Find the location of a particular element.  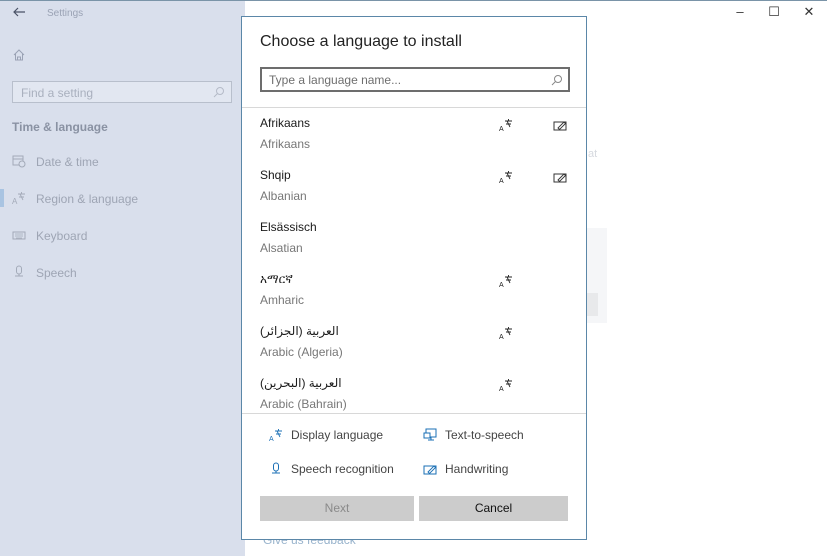

language-item-amharic: አማርኛ Amharic A is located at coordinates (414, 290).